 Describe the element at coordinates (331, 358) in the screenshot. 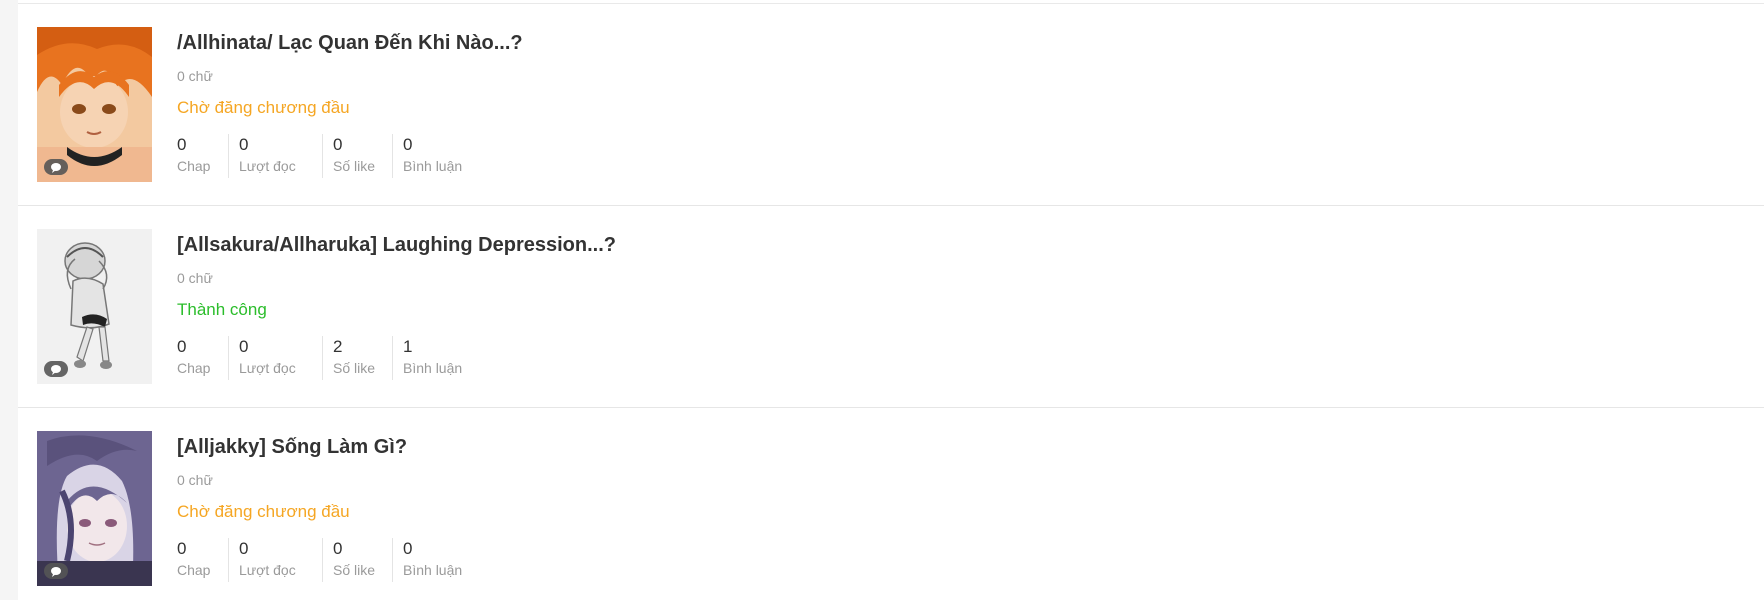

I see `story-stats: 0 Chap 0 Lượt đọc 2 Số like 1 Bình luận` at that location.